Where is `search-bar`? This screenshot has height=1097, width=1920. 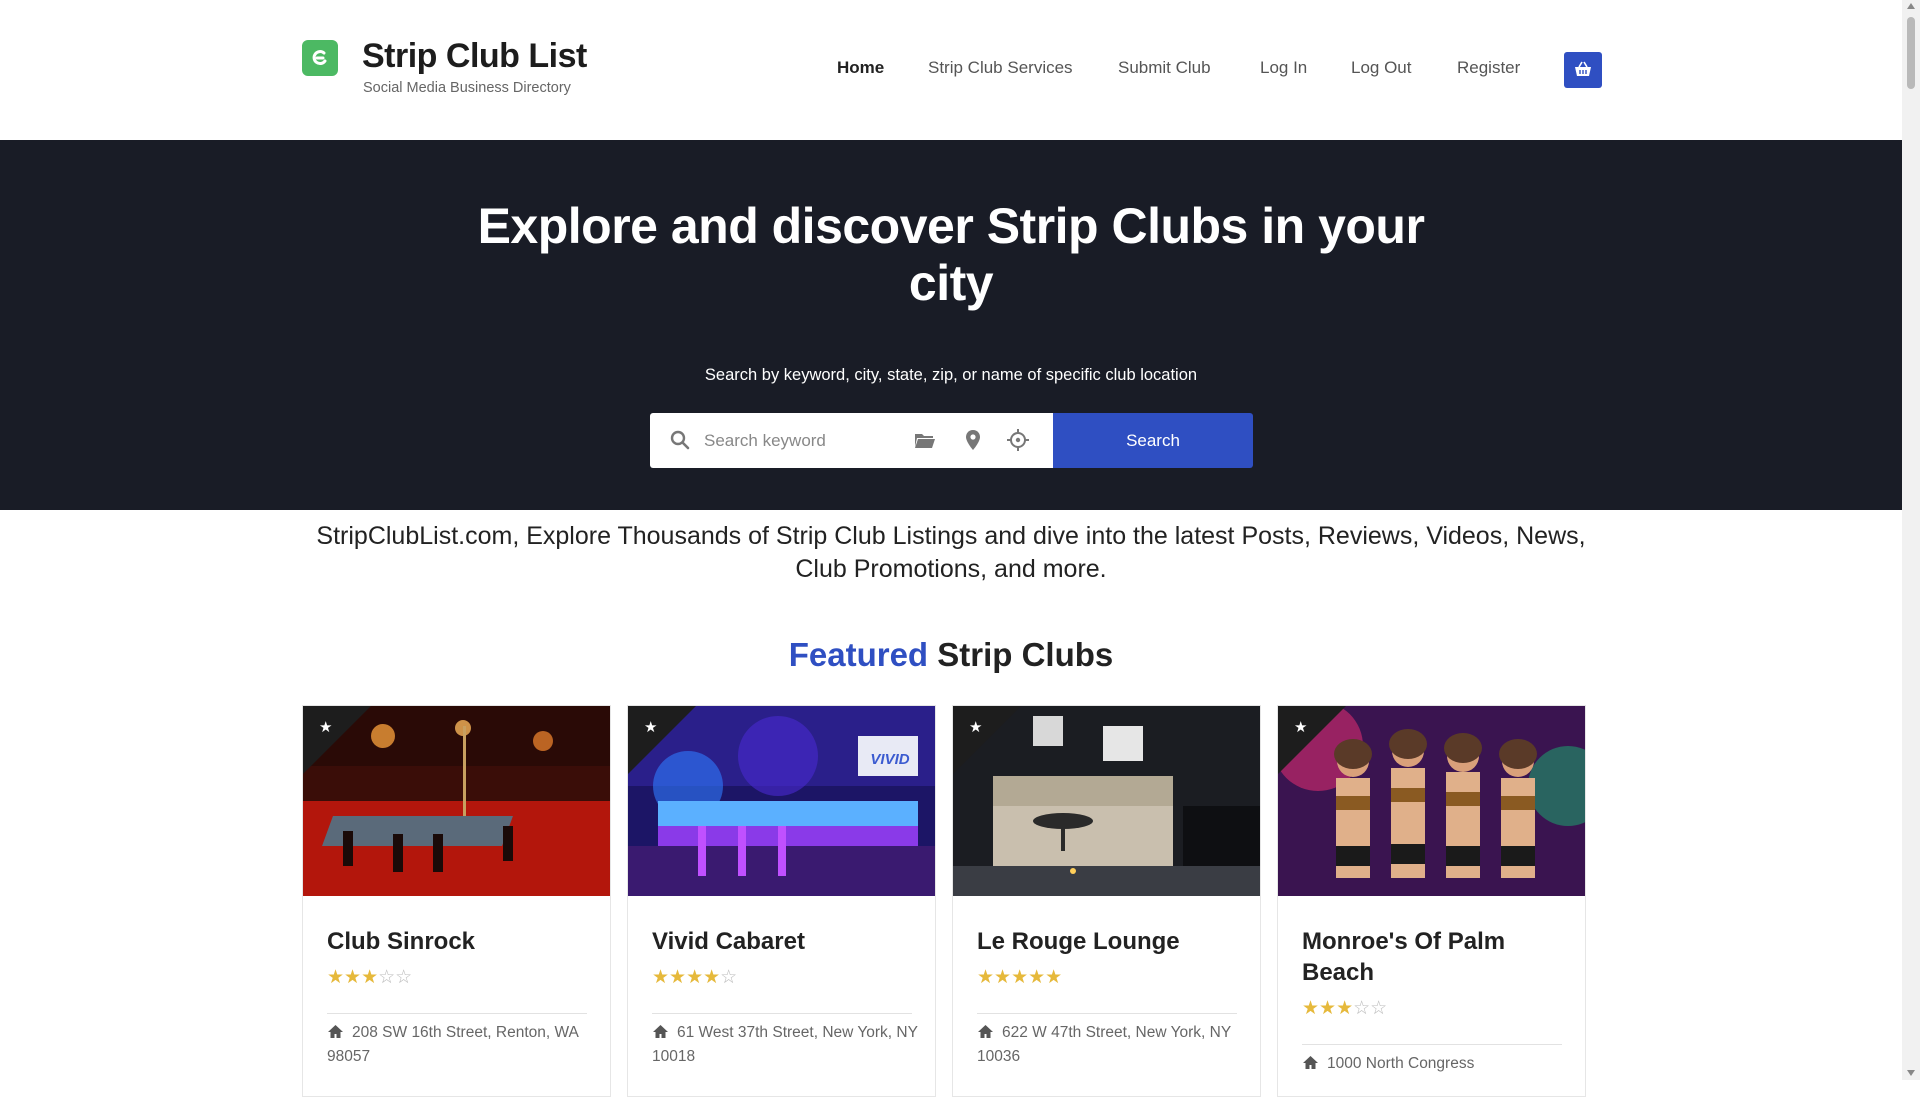 search-bar is located at coordinates (851, 440).